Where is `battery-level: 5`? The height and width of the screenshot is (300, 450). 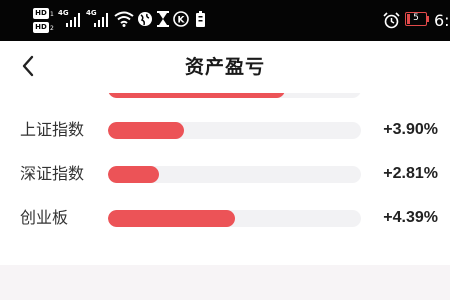 battery-level: 5 is located at coordinates (416, 18).